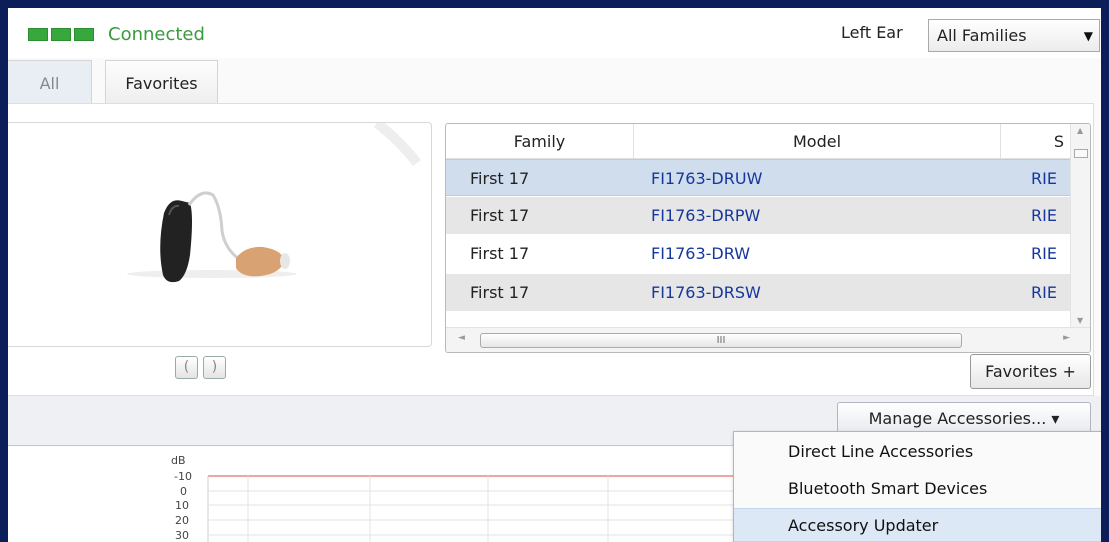 The image size is (1109, 542). Describe the element at coordinates (917, 489) in the screenshot. I see `menu-item-bluetooth-smart-devices: Bluetooth Smart Devices` at that location.